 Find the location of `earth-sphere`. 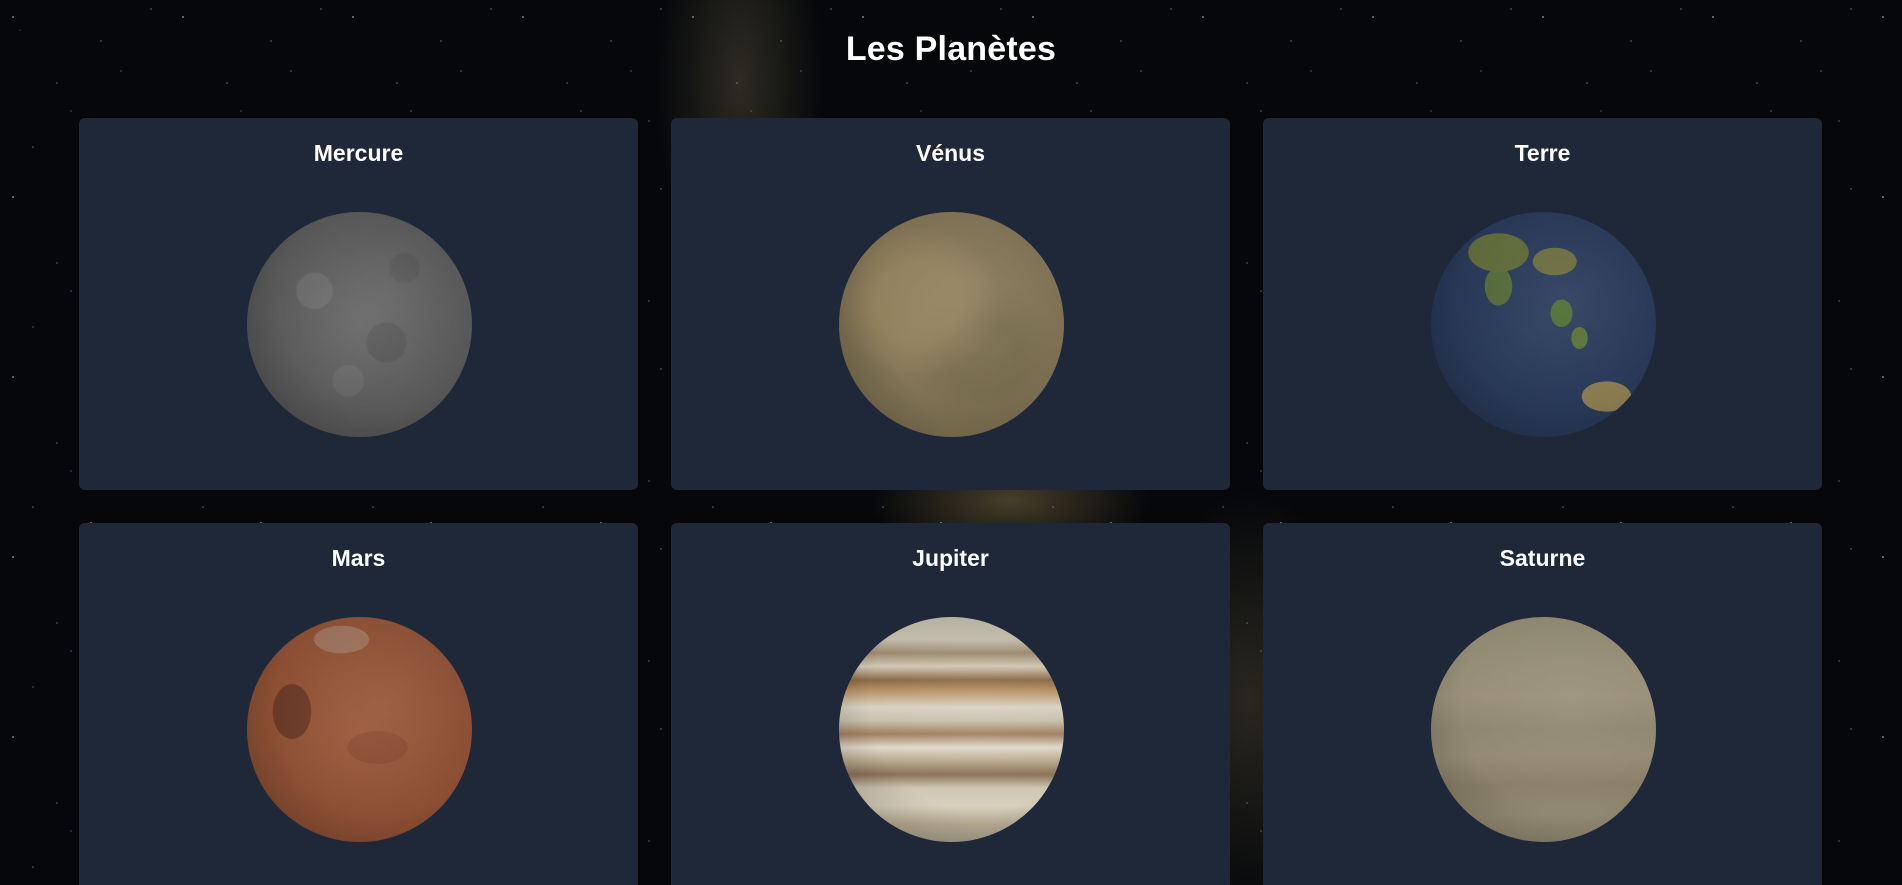

earth-sphere is located at coordinates (1543, 324).